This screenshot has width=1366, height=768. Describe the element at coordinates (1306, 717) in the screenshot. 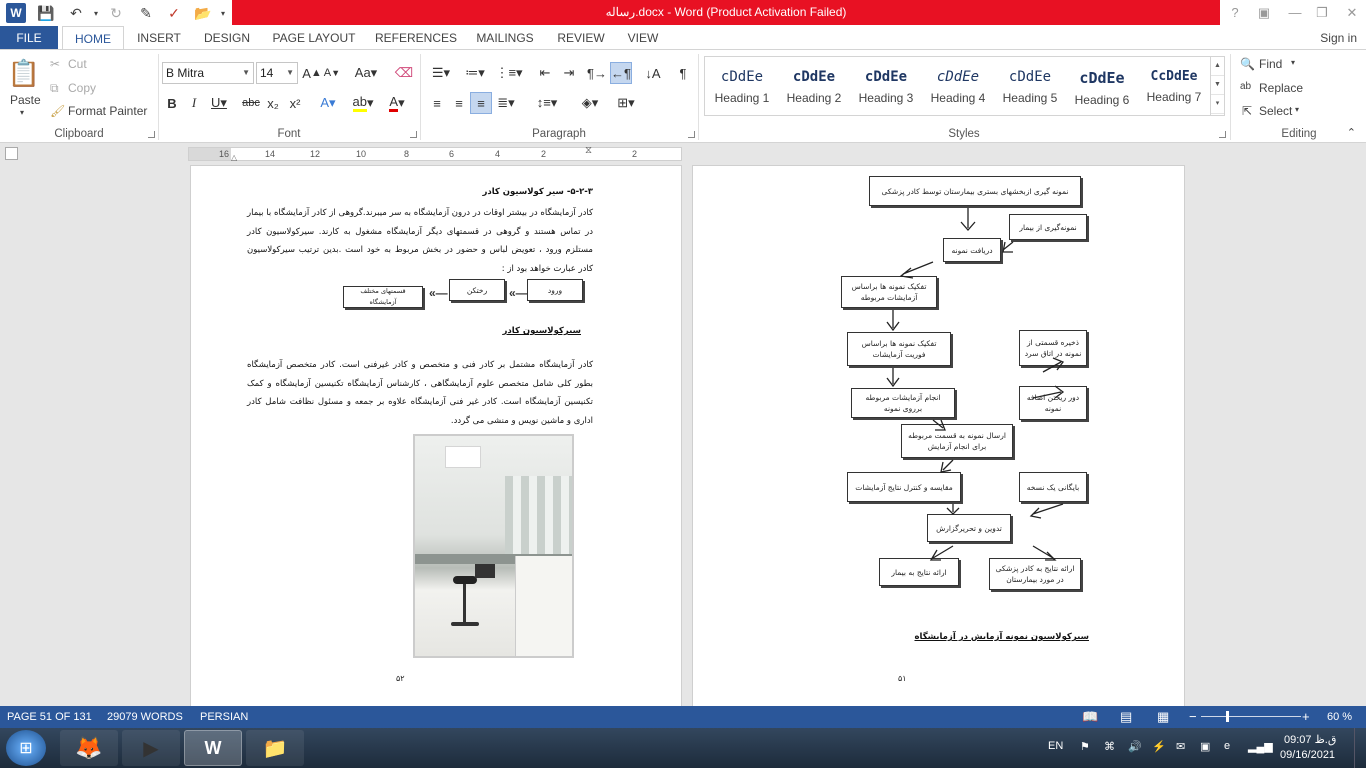

I see `zoom-in-icon: +` at that location.